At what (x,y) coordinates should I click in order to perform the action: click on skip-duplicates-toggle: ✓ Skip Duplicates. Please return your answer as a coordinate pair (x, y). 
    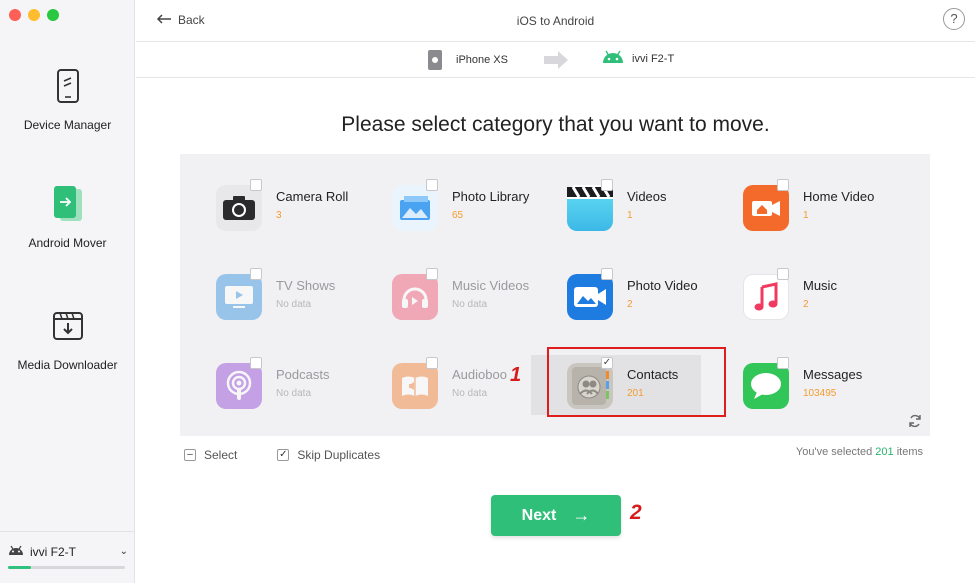
    Looking at the image, I should click on (328, 455).